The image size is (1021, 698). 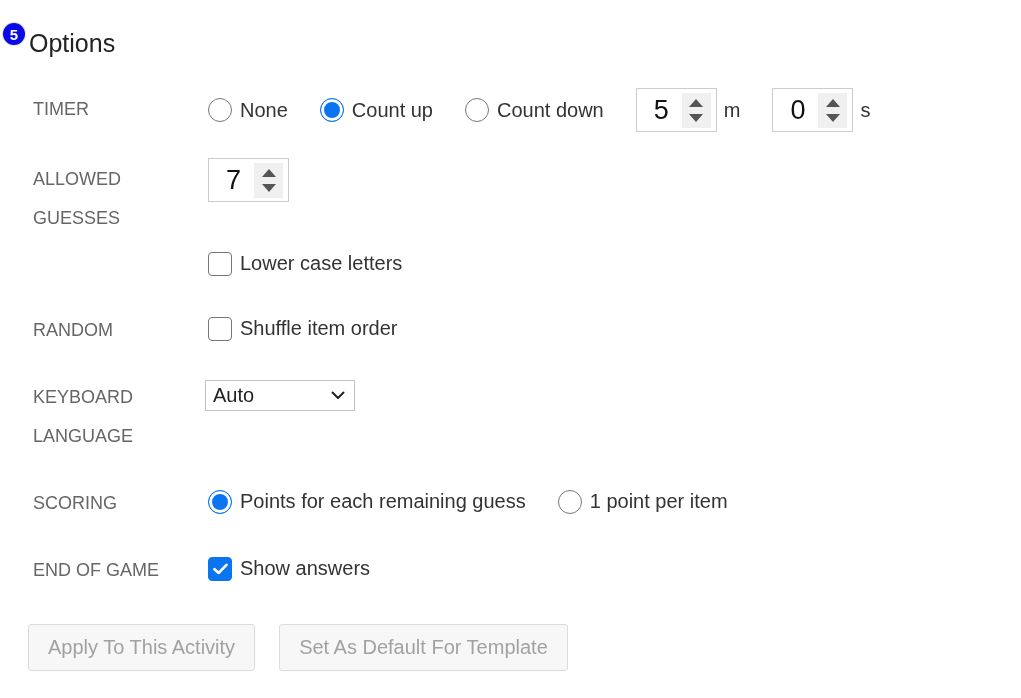 I want to click on option-label: None, so click(x=264, y=110).